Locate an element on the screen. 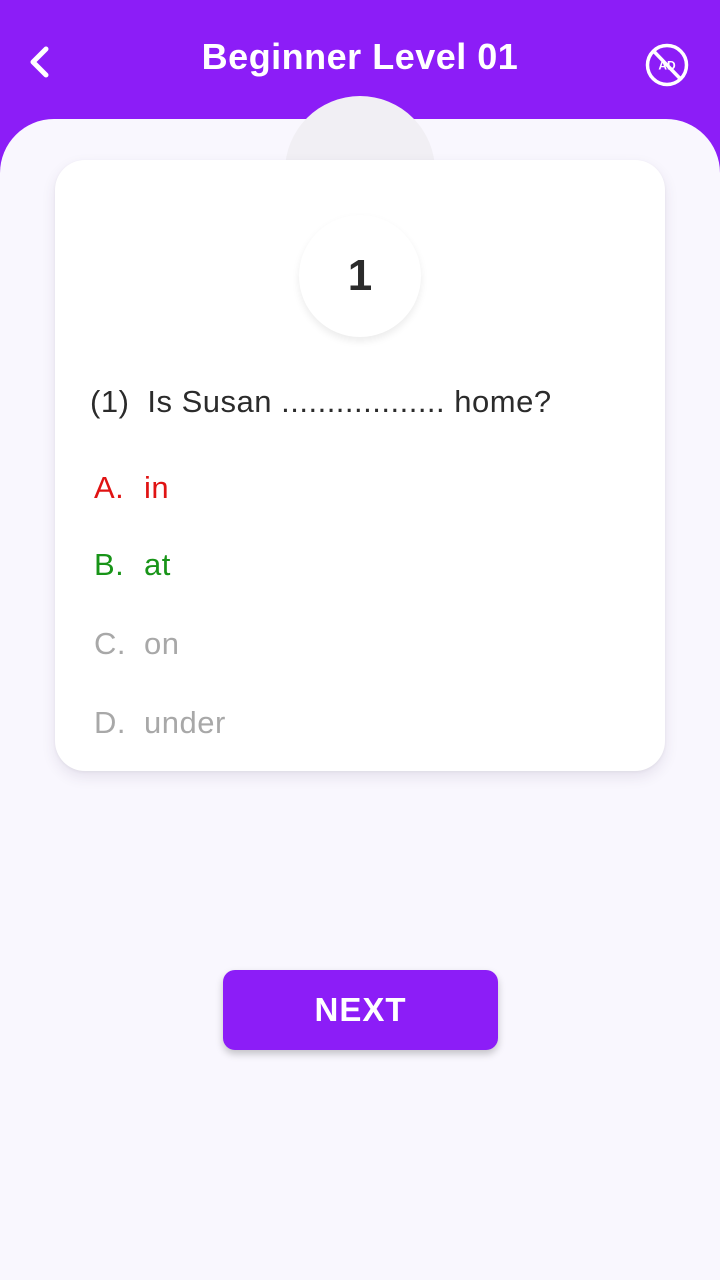 The image size is (720, 1280). option-d: D. under is located at coordinates (160, 723).